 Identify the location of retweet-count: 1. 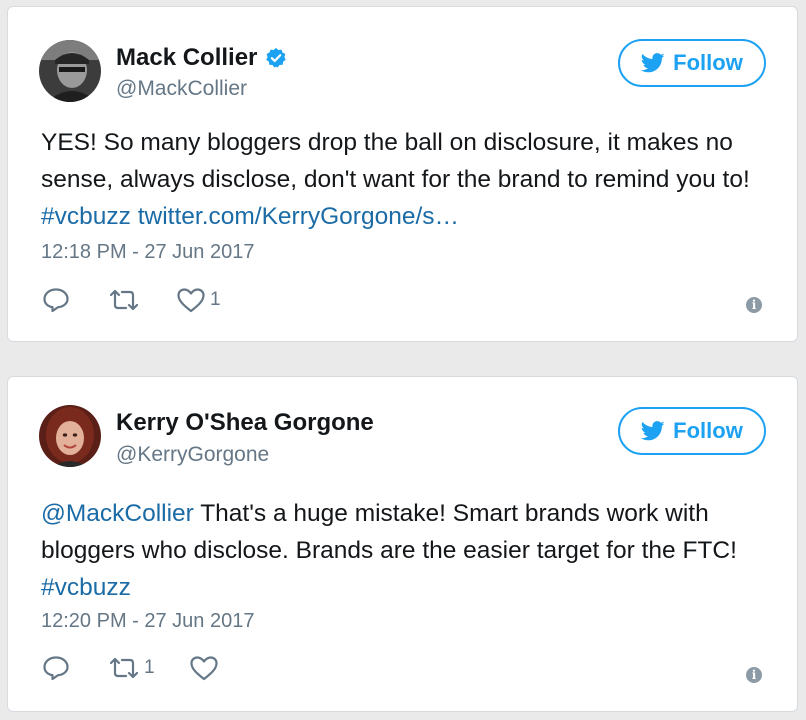
(149, 667).